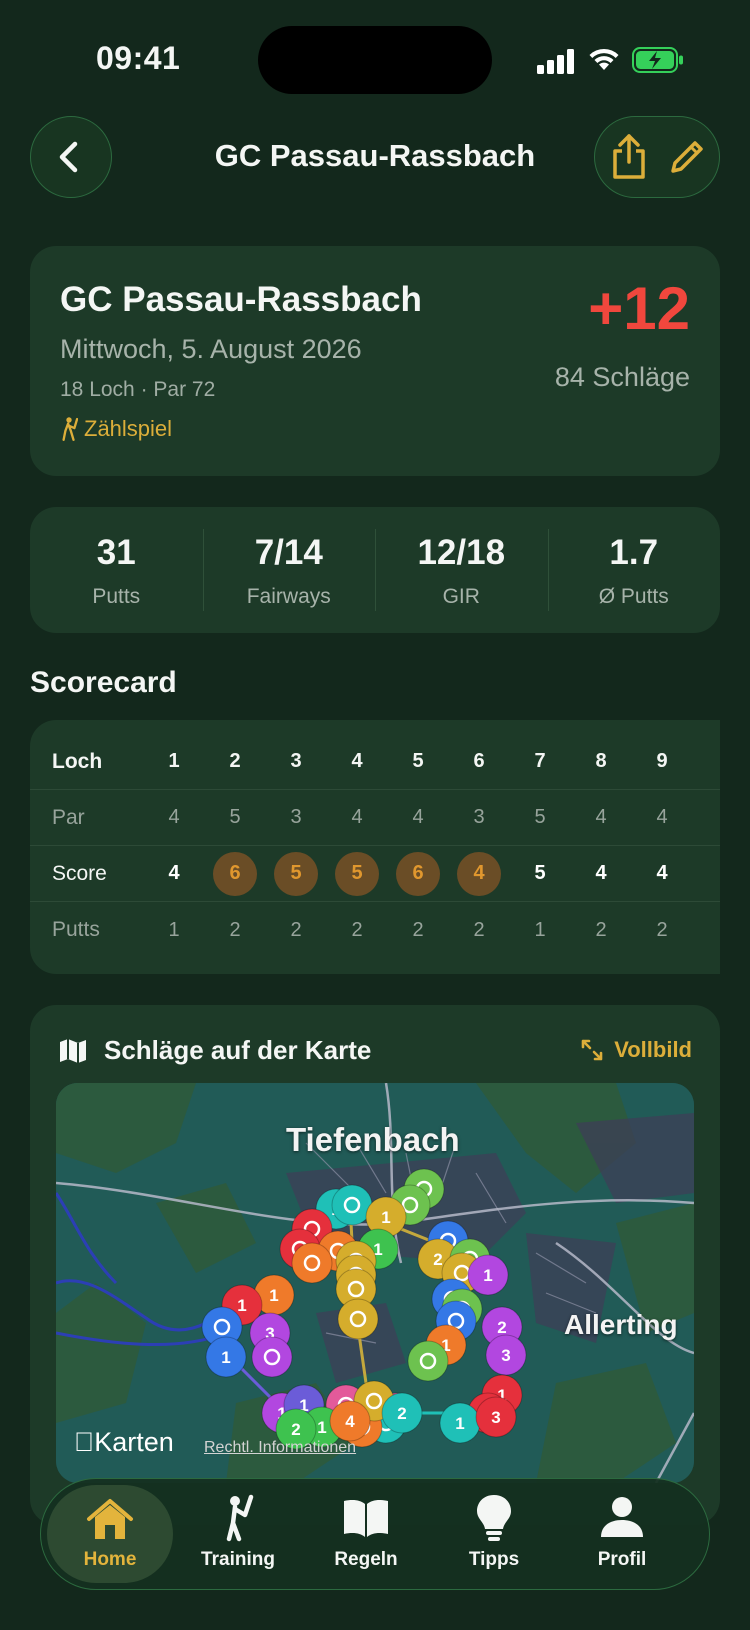 The height and width of the screenshot is (1630, 750). I want to click on tab-bar: Home Training Regeln Tipps Profil, so click(375, 1534).